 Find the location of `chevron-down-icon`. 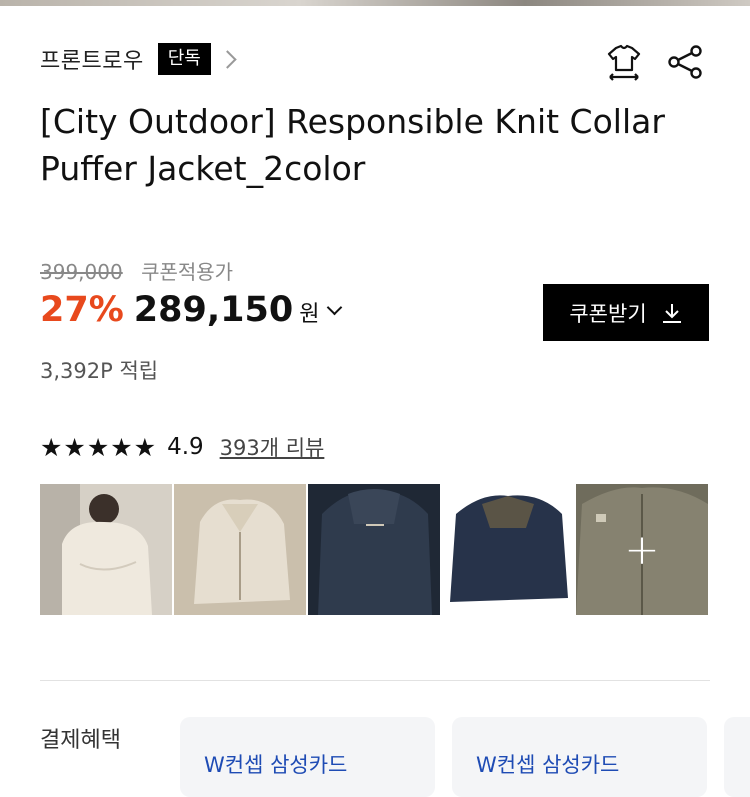

chevron-down-icon is located at coordinates (335, 307).